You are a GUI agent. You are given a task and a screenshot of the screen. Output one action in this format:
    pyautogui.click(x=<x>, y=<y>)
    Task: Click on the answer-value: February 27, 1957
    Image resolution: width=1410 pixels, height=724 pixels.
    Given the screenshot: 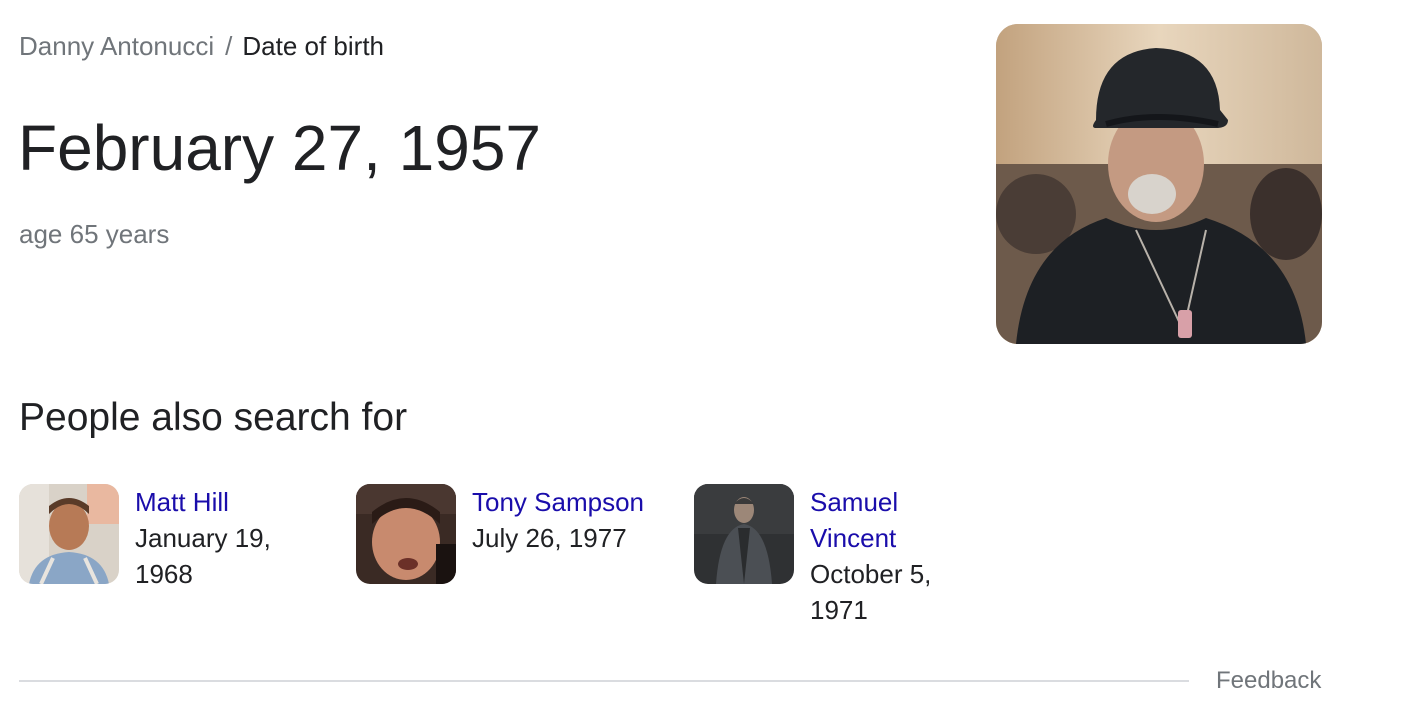 What is the action you would take?
    pyautogui.click(x=279, y=148)
    